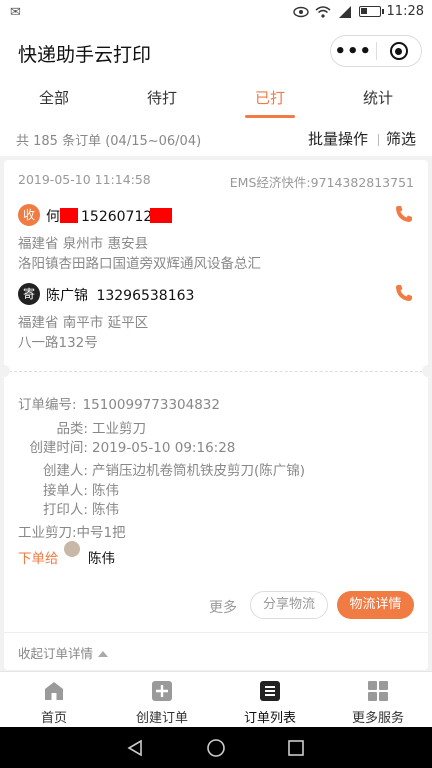 The width and height of the screenshot is (432, 768). Describe the element at coordinates (65, 510) in the screenshot. I see `field-label: 打印人:` at that location.